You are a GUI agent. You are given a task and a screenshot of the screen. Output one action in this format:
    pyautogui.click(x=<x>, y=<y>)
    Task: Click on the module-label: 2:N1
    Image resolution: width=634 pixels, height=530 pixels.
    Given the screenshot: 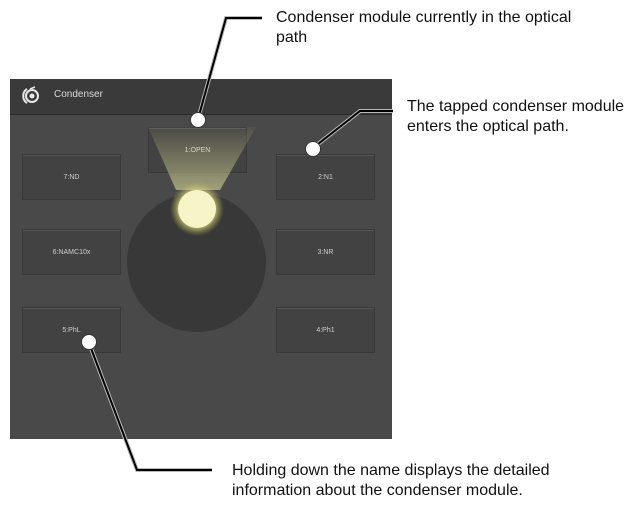 What is the action you would take?
    pyautogui.click(x=325, y=177)
    